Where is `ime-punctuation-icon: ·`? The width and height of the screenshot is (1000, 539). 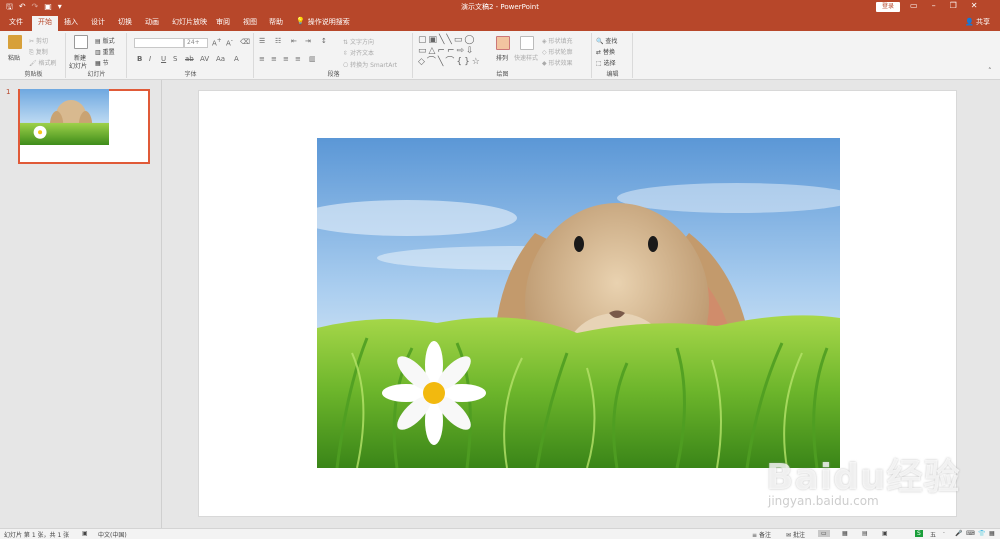
ime-punctuation-icon: · is located at coordinates (944, 533).